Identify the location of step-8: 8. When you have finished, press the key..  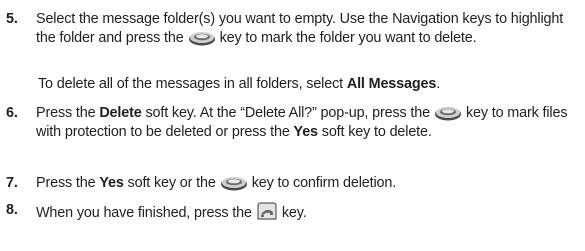
(293, 212).